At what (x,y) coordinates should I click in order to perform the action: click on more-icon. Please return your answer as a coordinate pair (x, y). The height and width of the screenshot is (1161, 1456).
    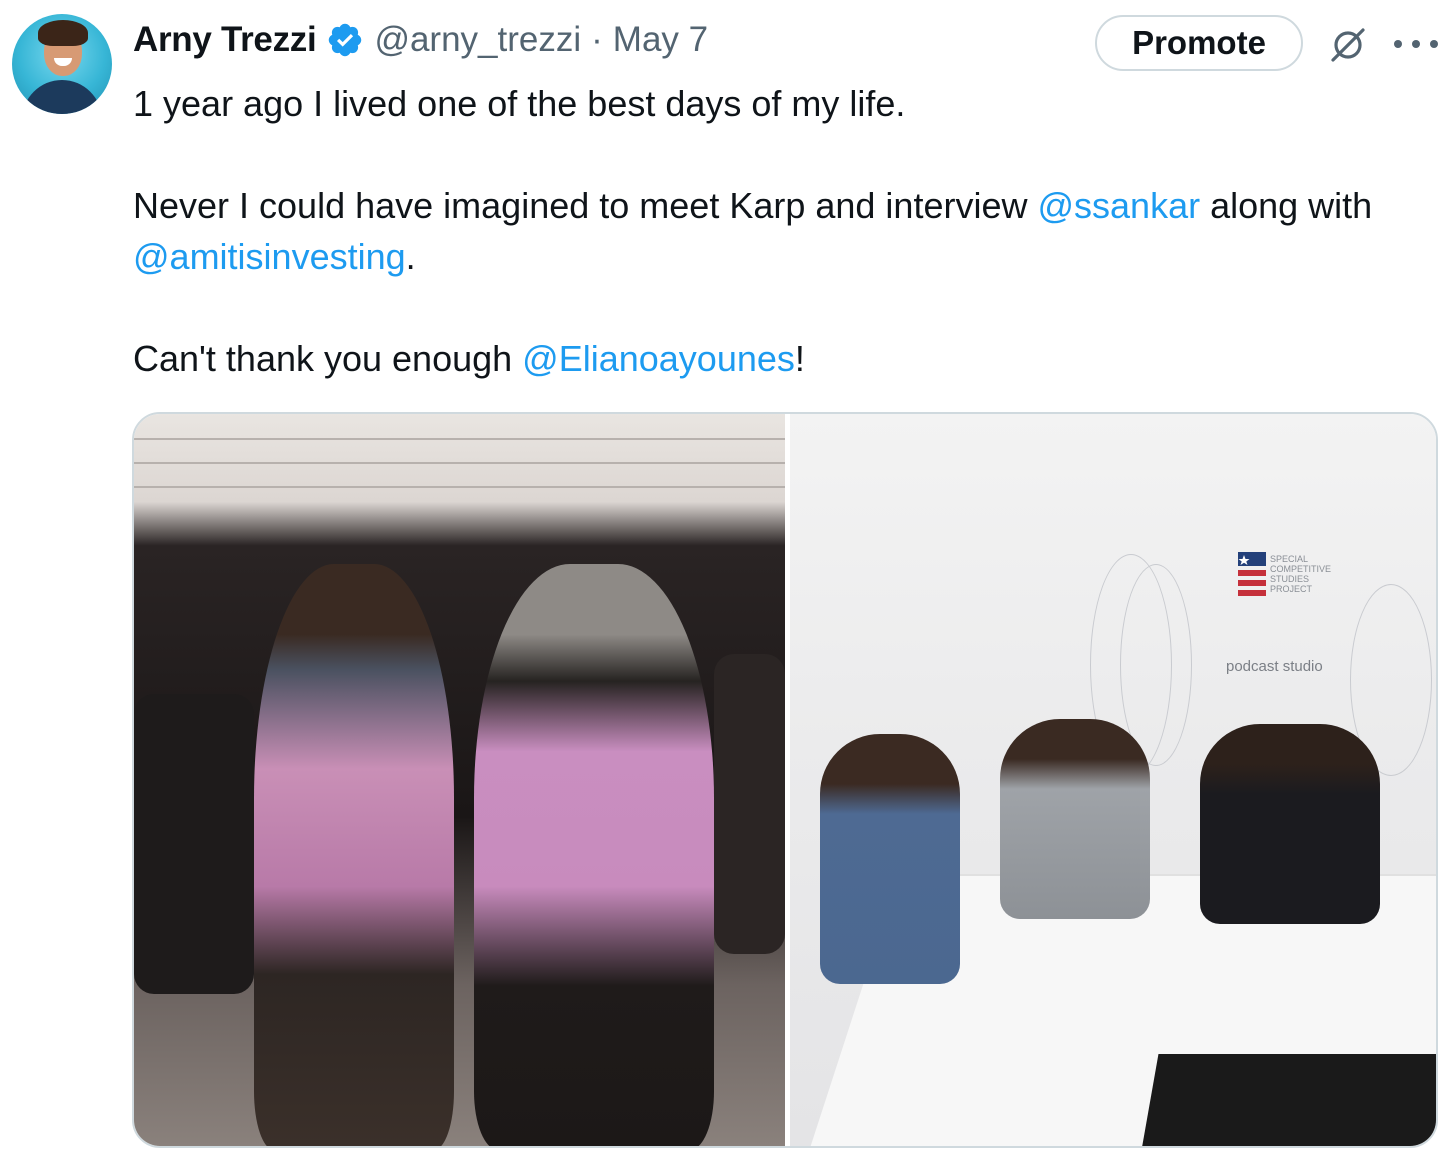
    Looking at the image, I should click on (1416, 44).